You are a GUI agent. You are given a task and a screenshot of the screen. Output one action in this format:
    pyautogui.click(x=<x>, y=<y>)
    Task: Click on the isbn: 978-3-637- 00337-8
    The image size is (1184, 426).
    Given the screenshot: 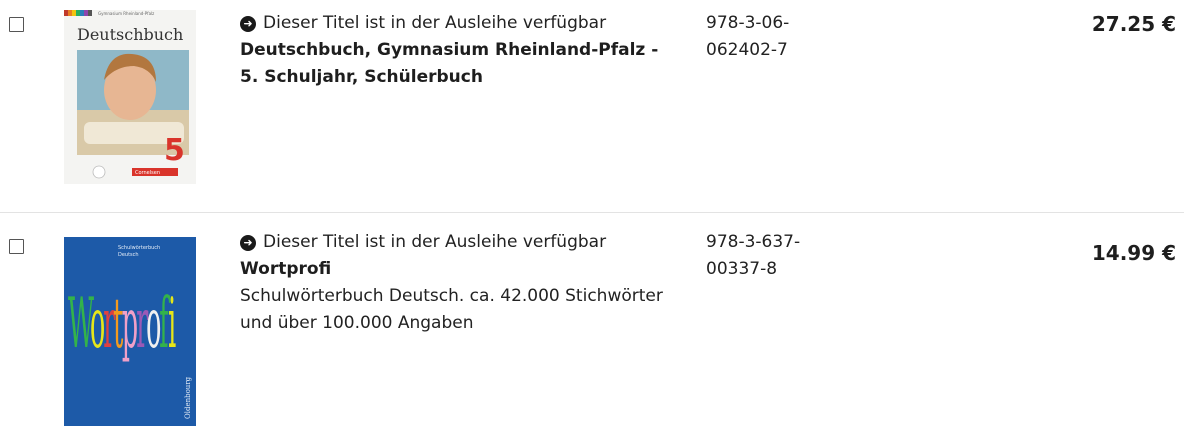 What is the action you would take?
    pyautogui.click(x=776, y=256)
    